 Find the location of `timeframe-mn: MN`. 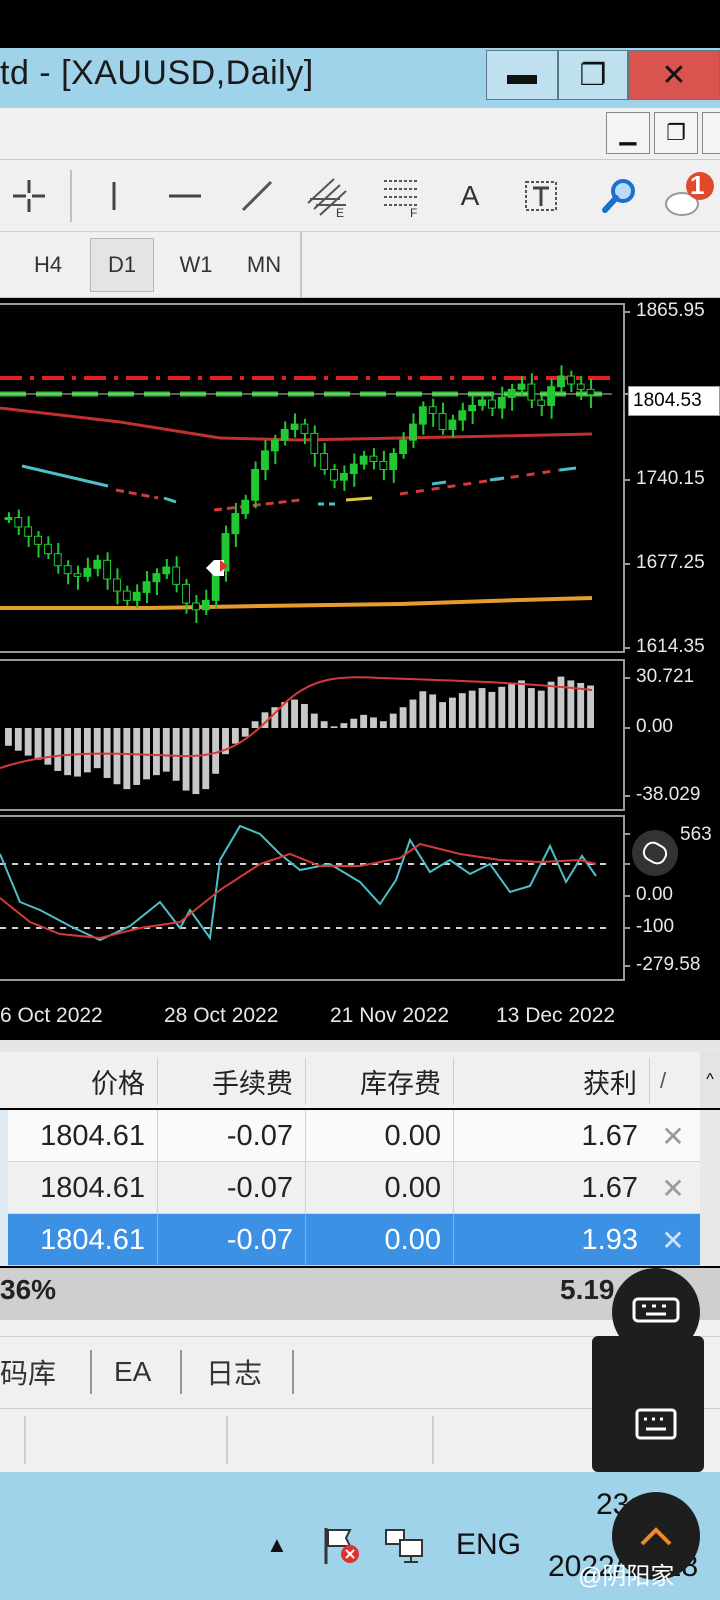

timeframe-mn: MN is located at coordinates (264, 265).